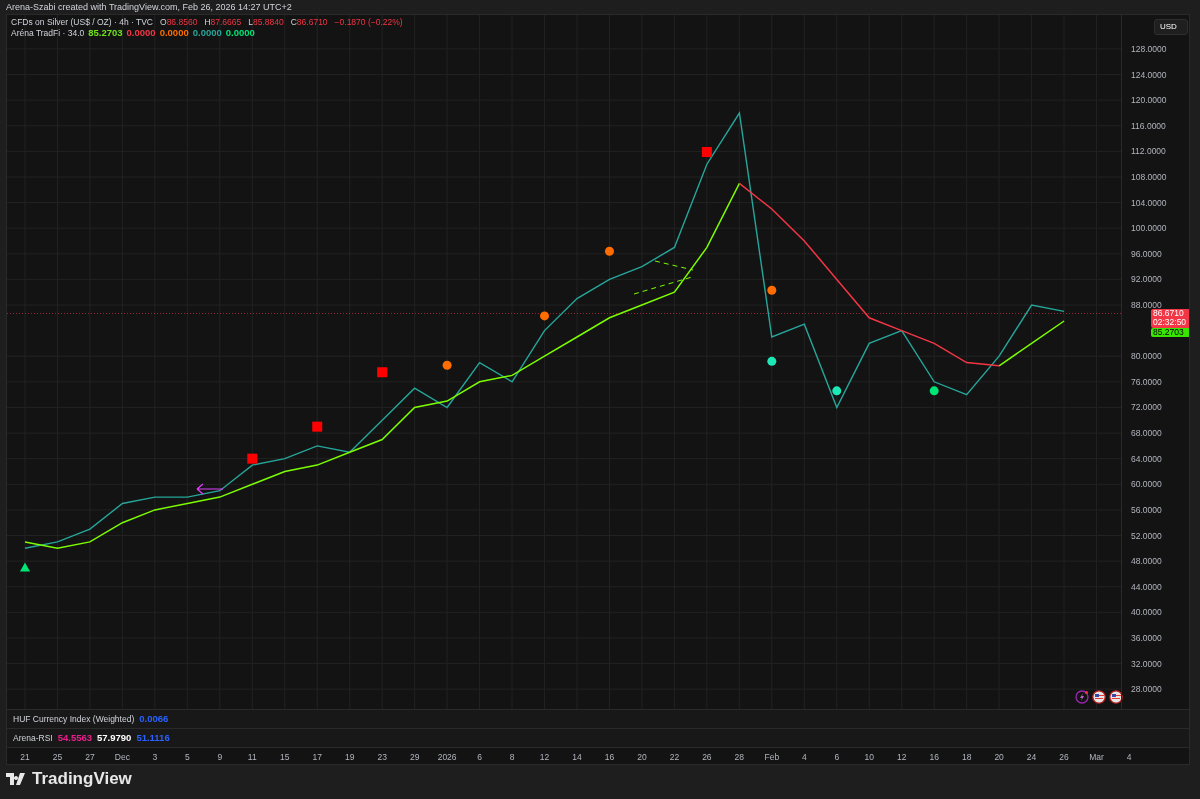  I want to click on pane-title: Arena-RSI, so click(33, 738).